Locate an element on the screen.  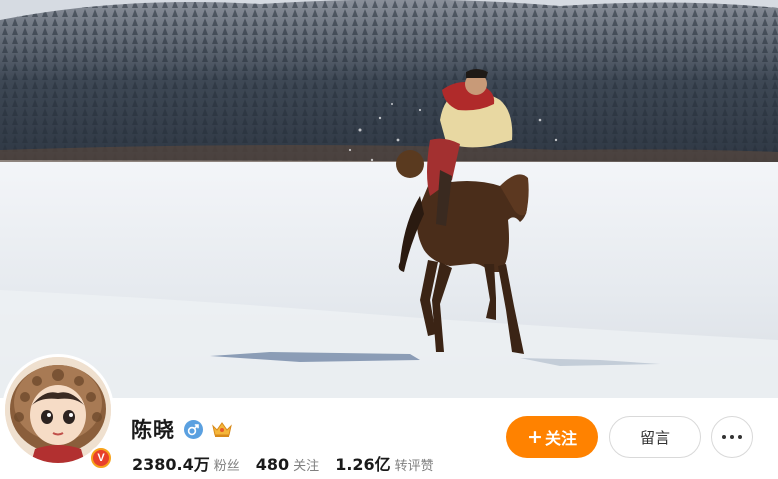
stat-interactions: 1.26亿 转评赞 is located at coordinates (384, 463).